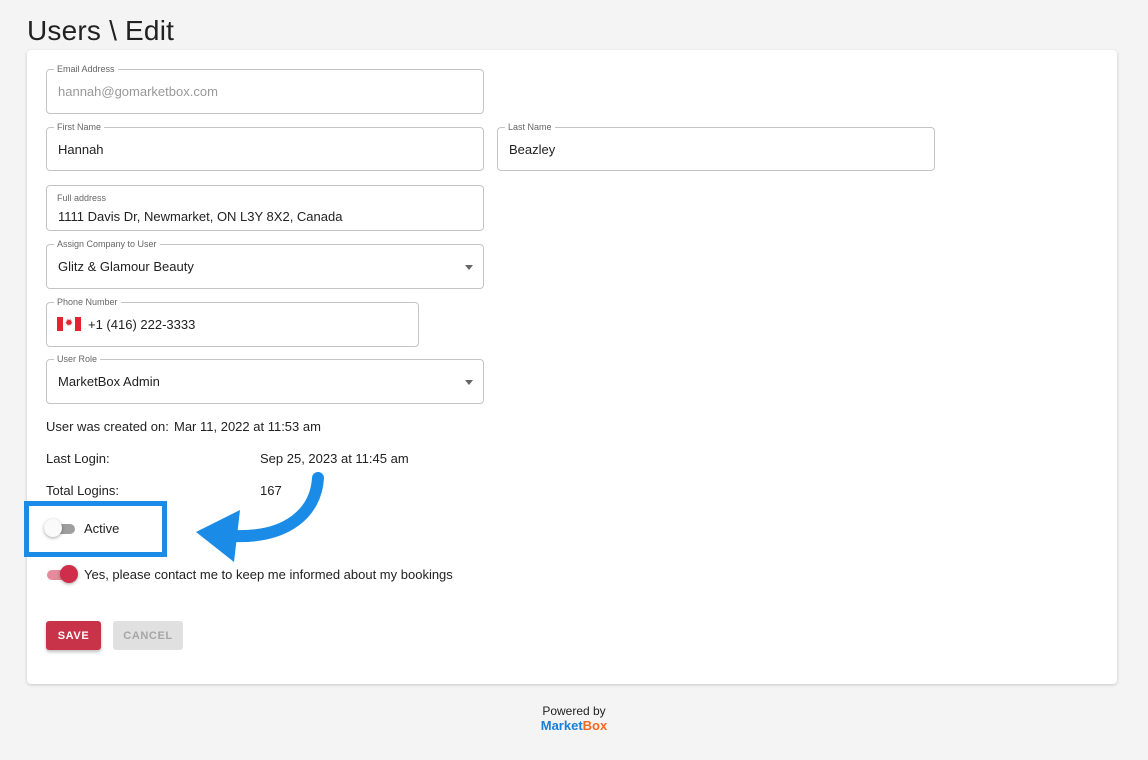 Image resolution: width=1148 pixels, height=760 pixels. What do you see at coordinates (595, 725) in the screenshot?
I see `logo-box-text: Box` at bounding box center [595, 725].